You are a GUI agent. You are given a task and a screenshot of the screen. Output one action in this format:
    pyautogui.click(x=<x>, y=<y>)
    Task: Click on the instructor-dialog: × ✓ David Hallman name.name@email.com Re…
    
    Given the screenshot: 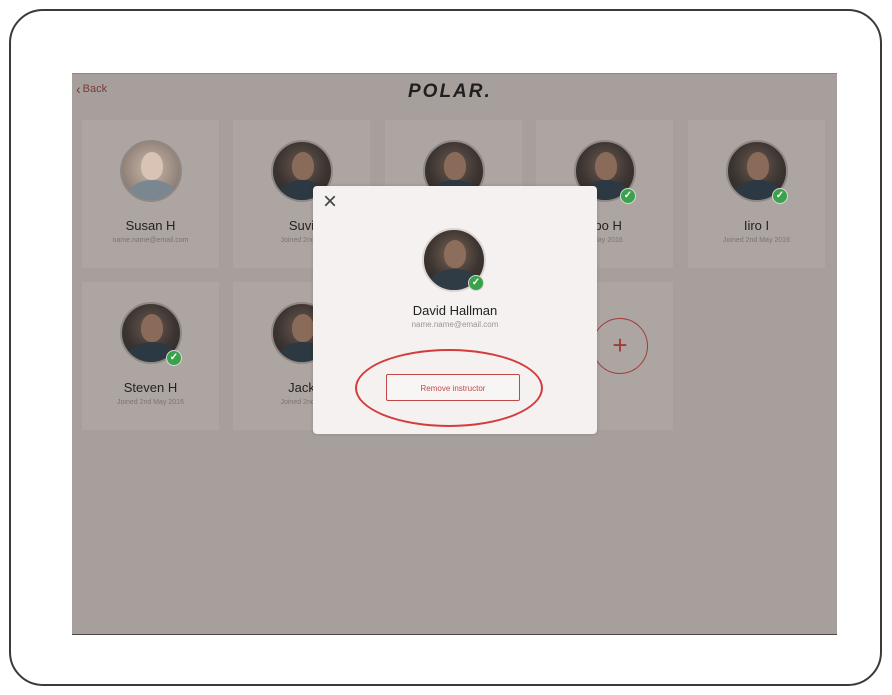 What is the action you would take?
    pyautogui.click(x=455, y=310)
    